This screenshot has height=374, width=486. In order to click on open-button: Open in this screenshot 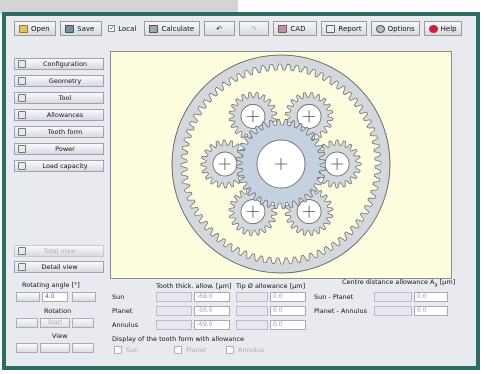, I will do `click(35, 28)`.